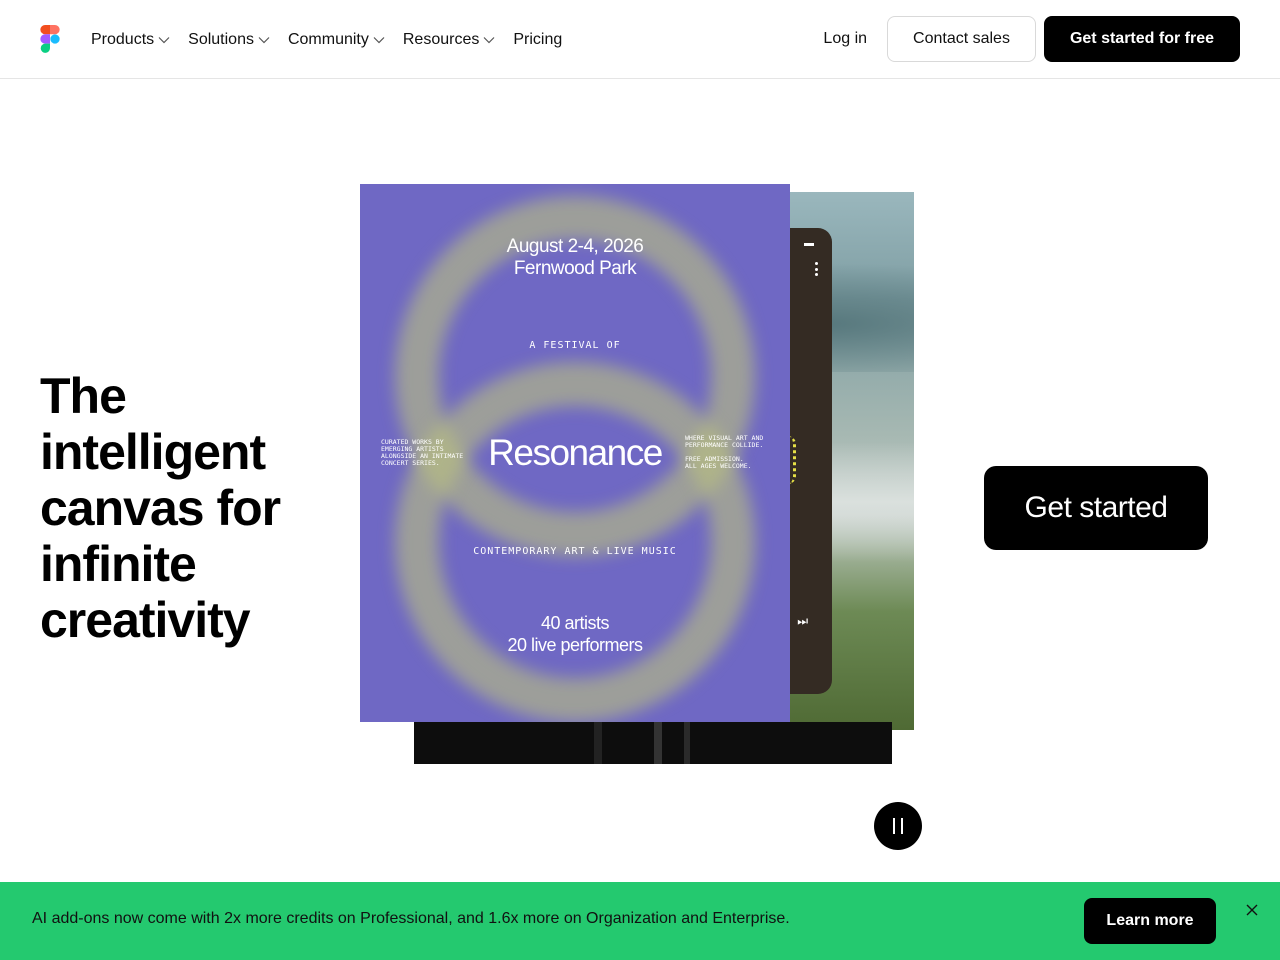 The height and width of the screenshot is (960, 1280). I want to click on poster-venue-line: Fernwood Park, so click(575, 268).